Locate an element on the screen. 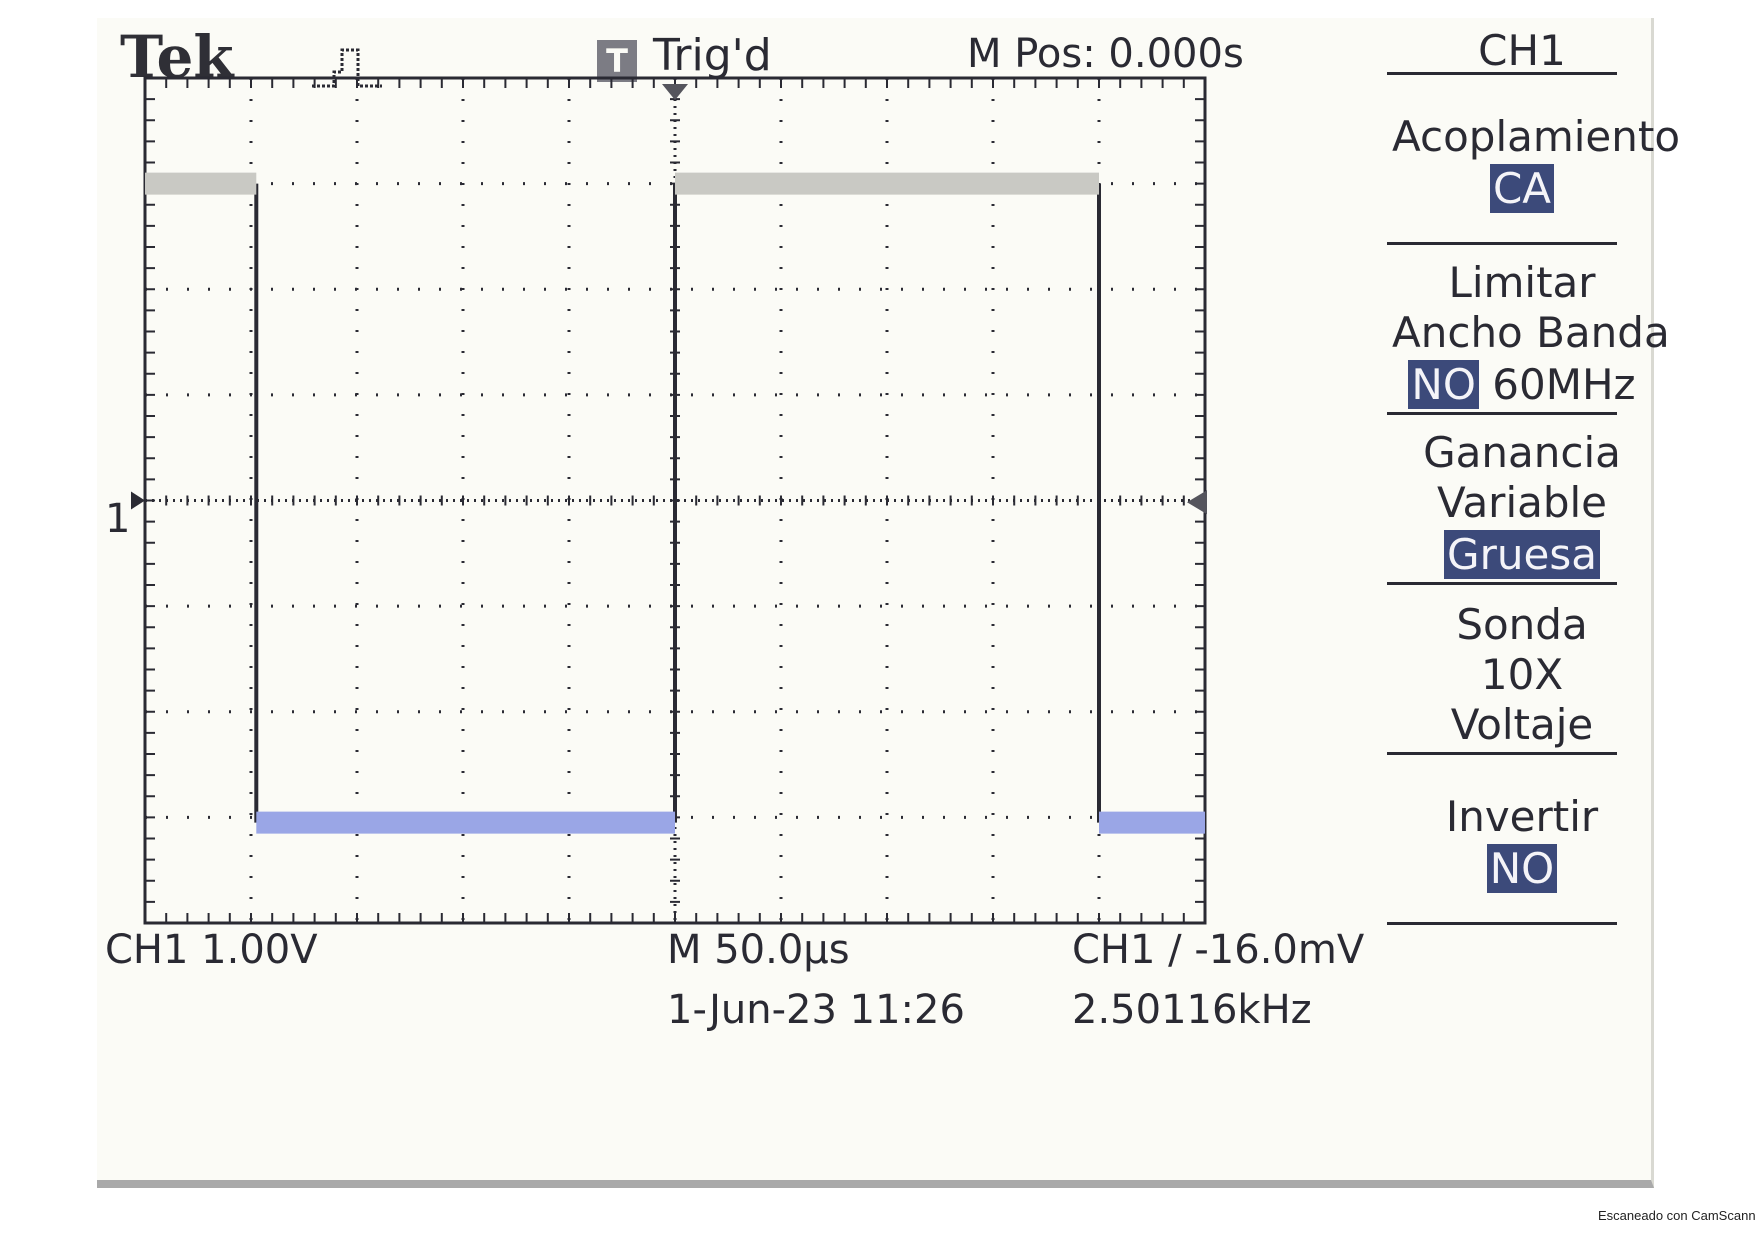 This screenshot has width=1755, height=1240. trigger-level-marker is located at coordinates (1197, 502).